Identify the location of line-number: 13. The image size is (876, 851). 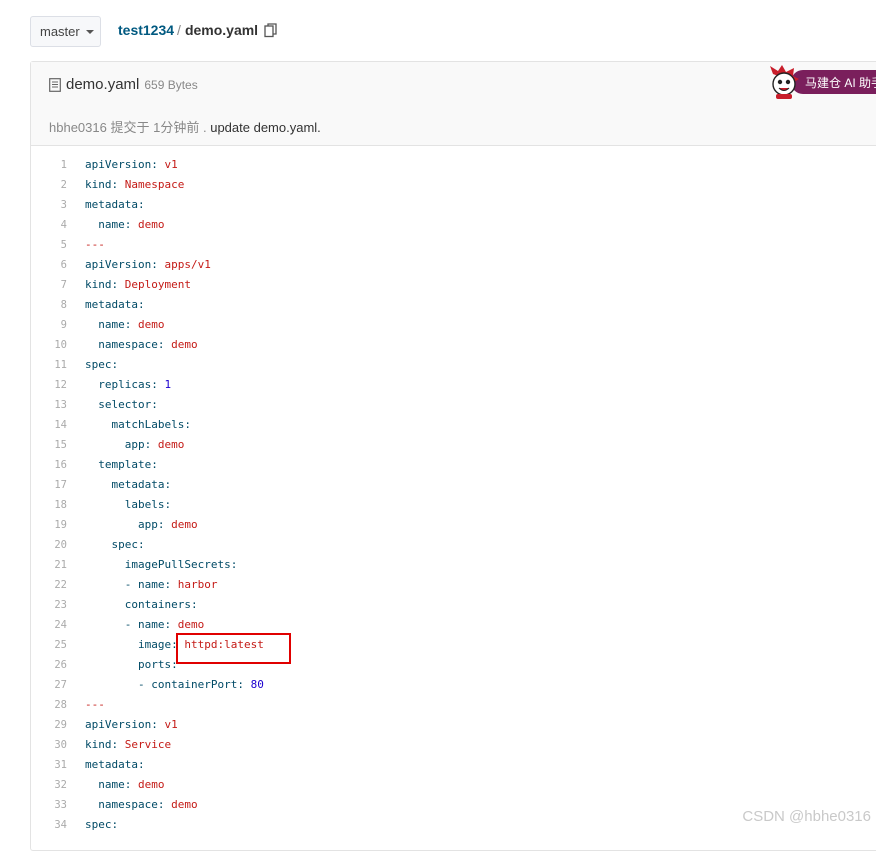
(60, 405).